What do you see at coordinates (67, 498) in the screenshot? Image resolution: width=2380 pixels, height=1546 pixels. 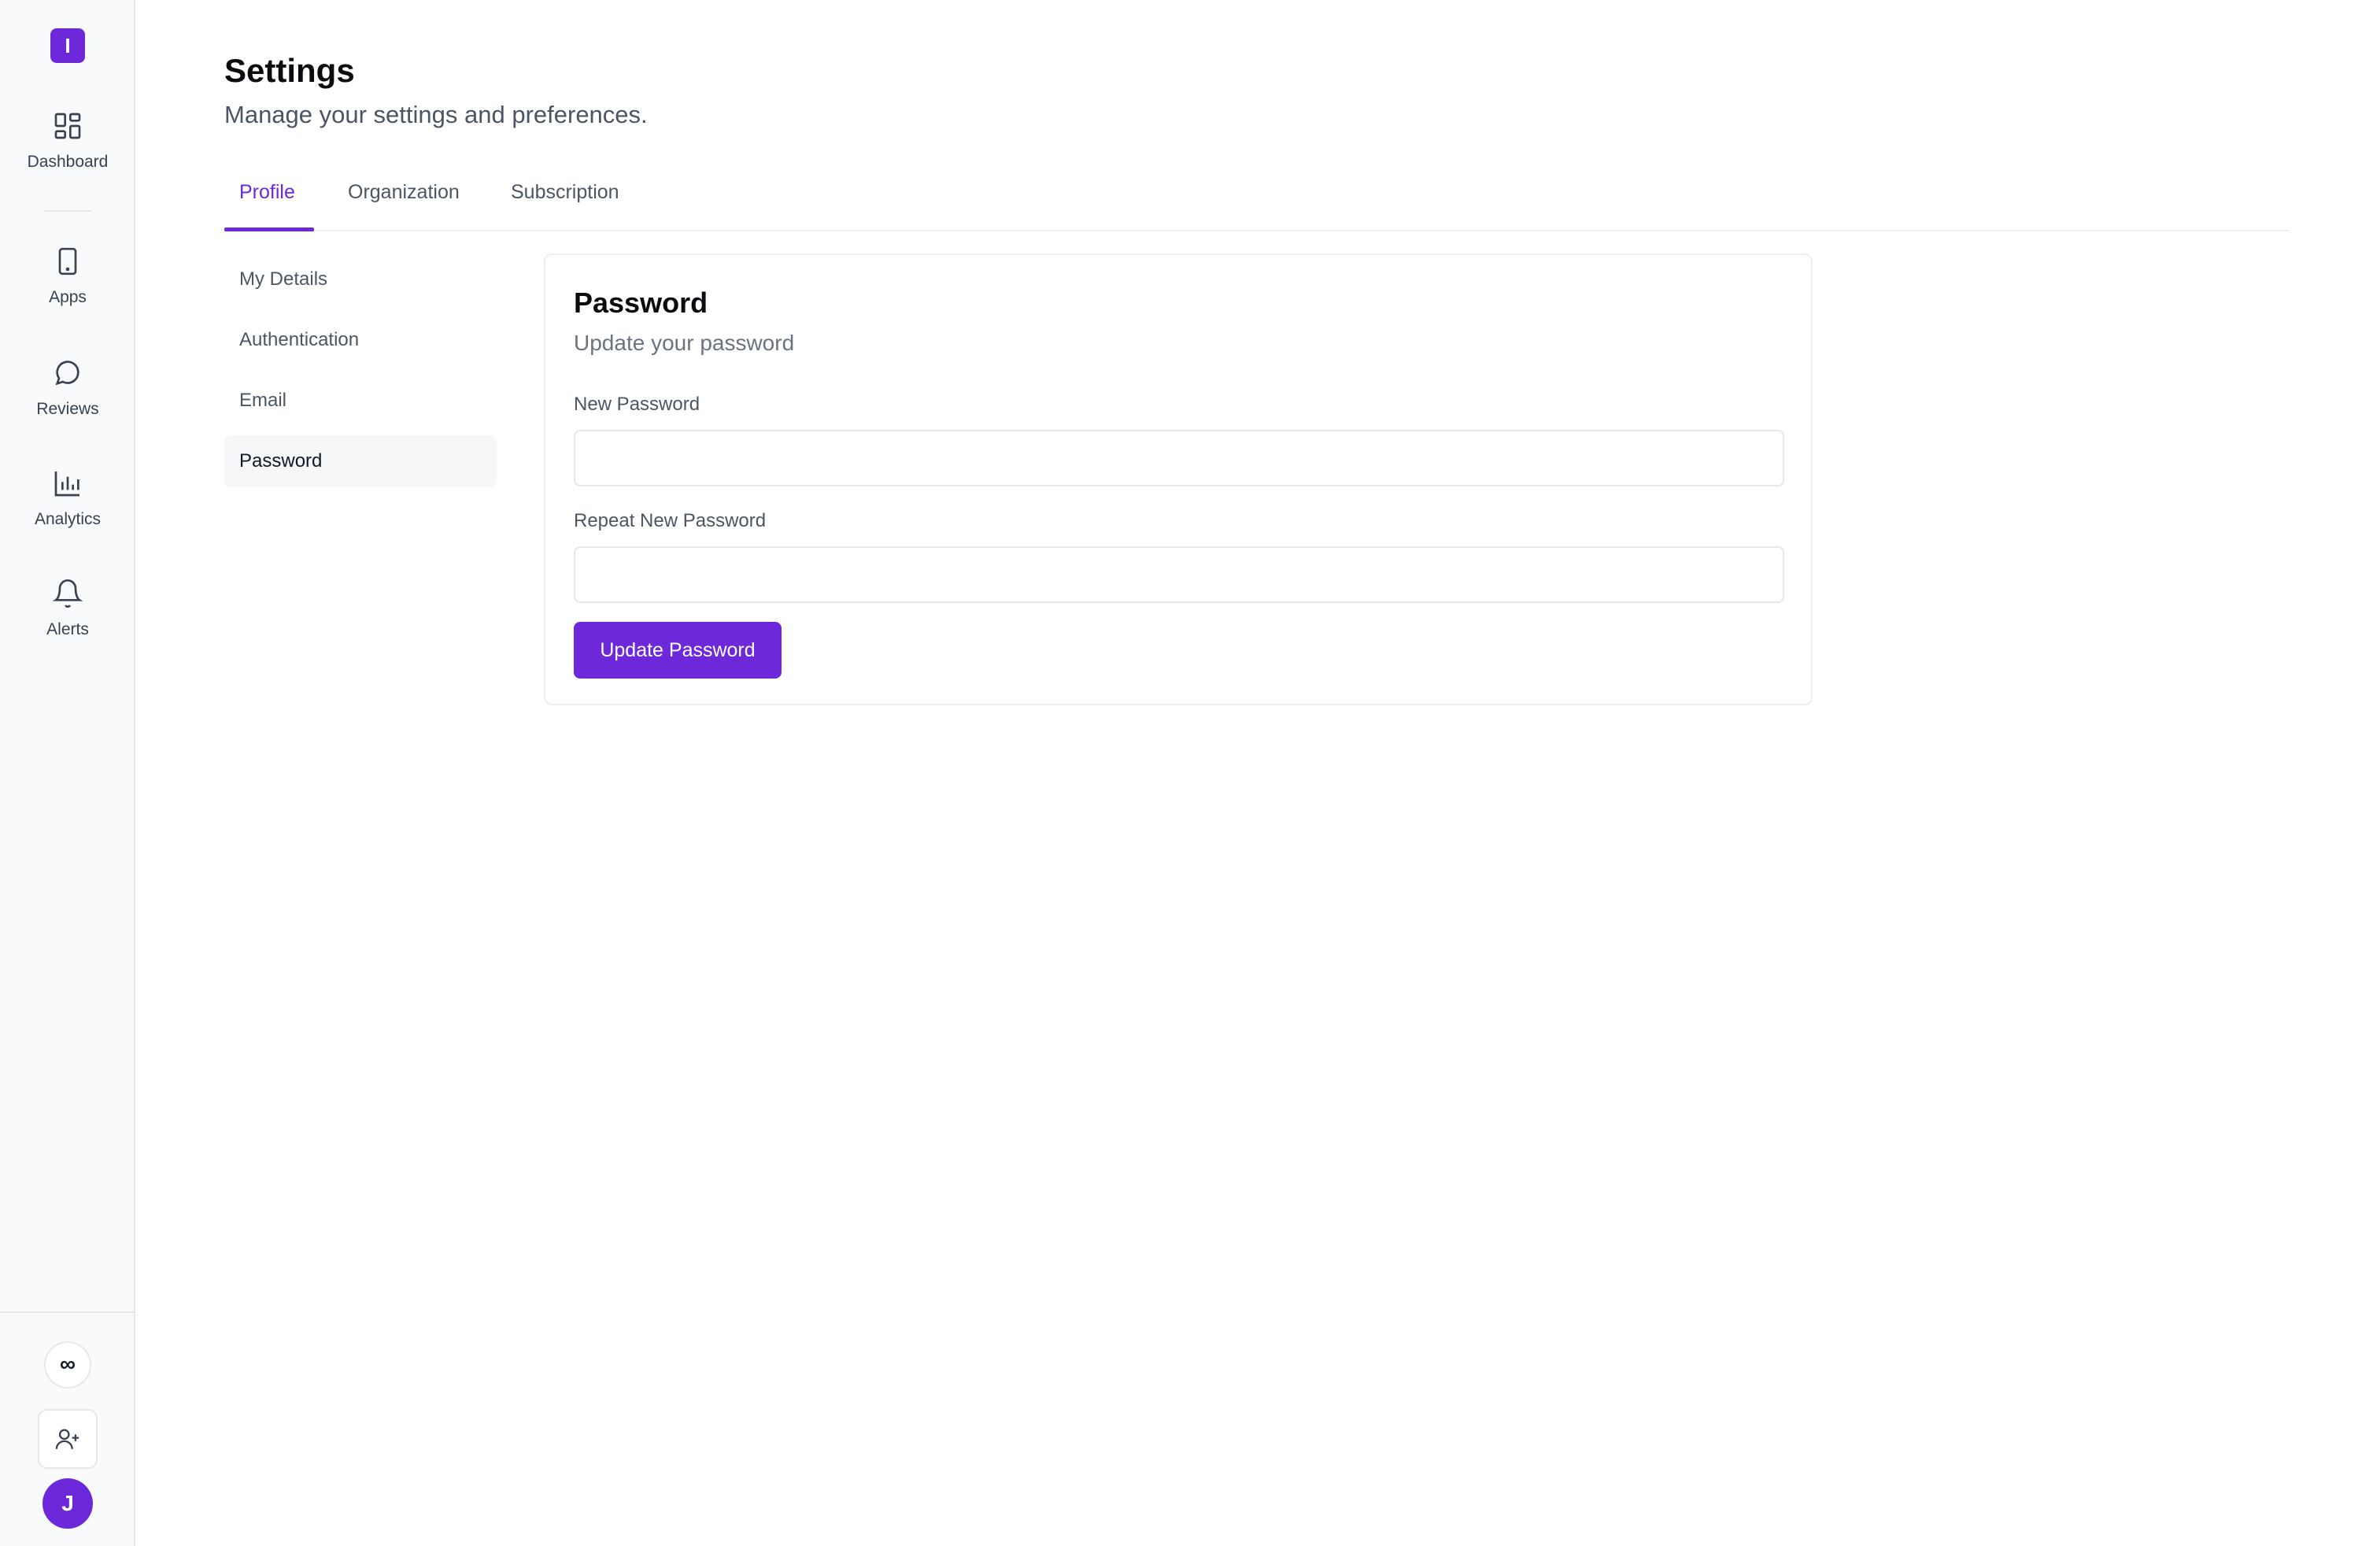 I see `sidebar-item-analytics: Analytics` at bounding box center [67, 498].